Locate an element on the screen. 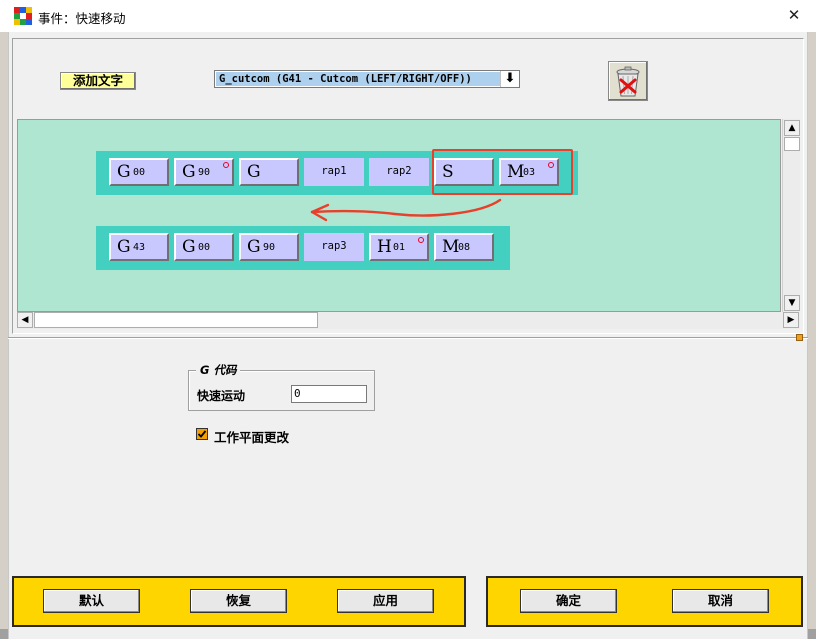 The image size is (816, 639). move-arrow-annotation is located at coordinates (406, 210).